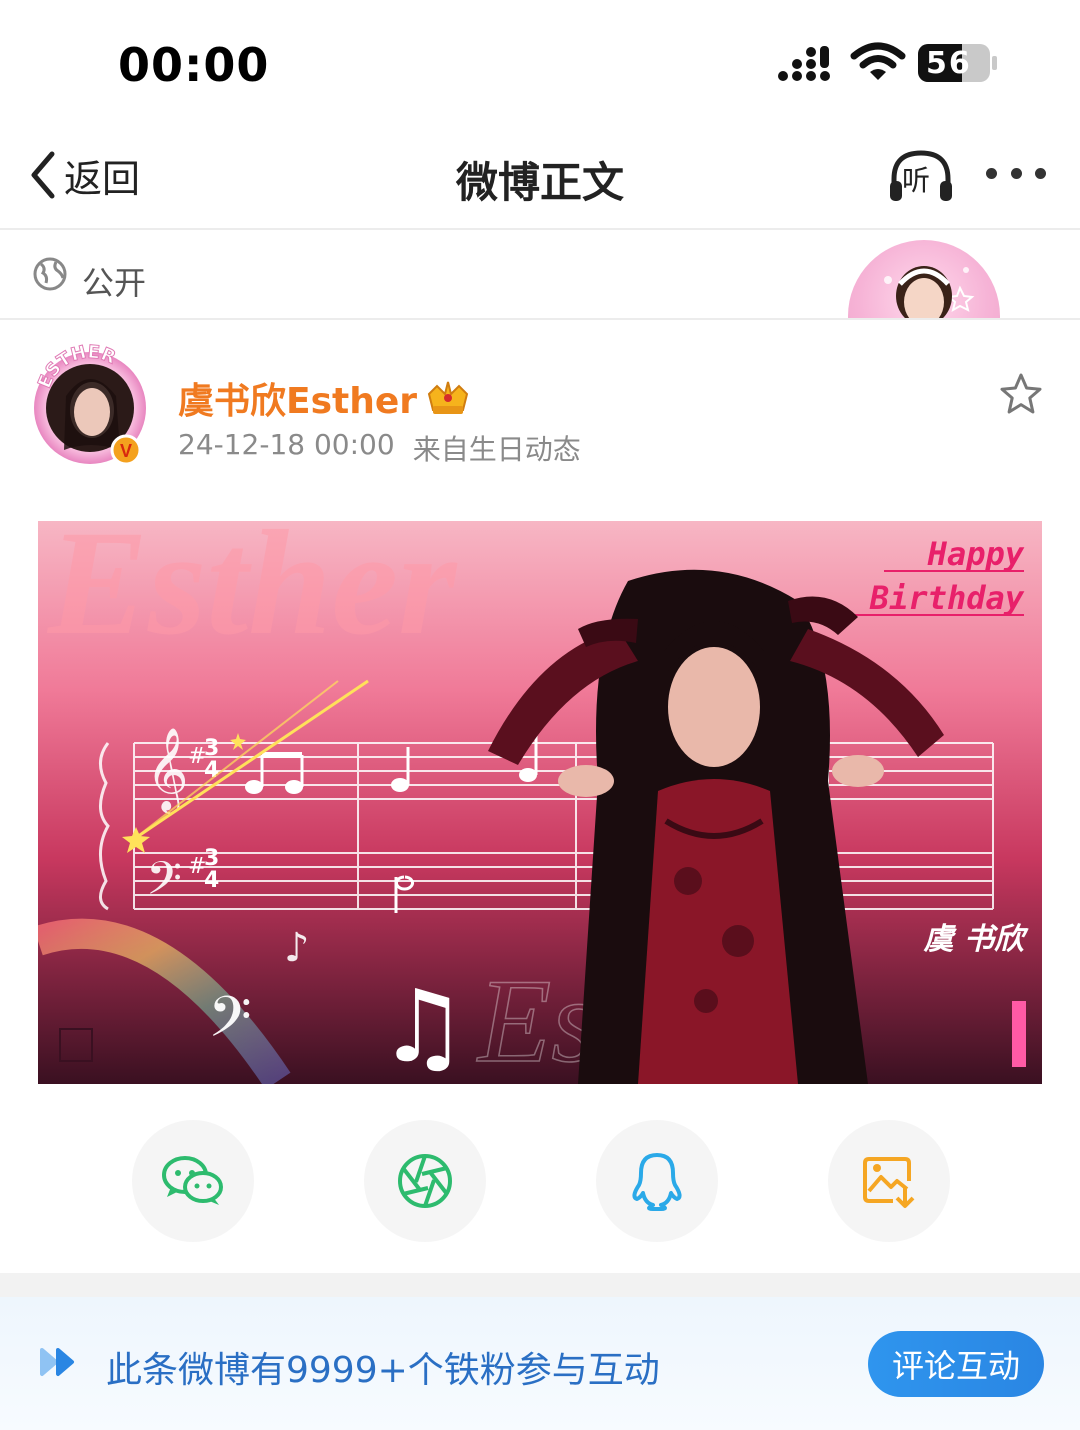 The height and width of the screenshot is (1430, 1080). I want to click on author-name-row: 虞书欣Esther, so click(324, 398).